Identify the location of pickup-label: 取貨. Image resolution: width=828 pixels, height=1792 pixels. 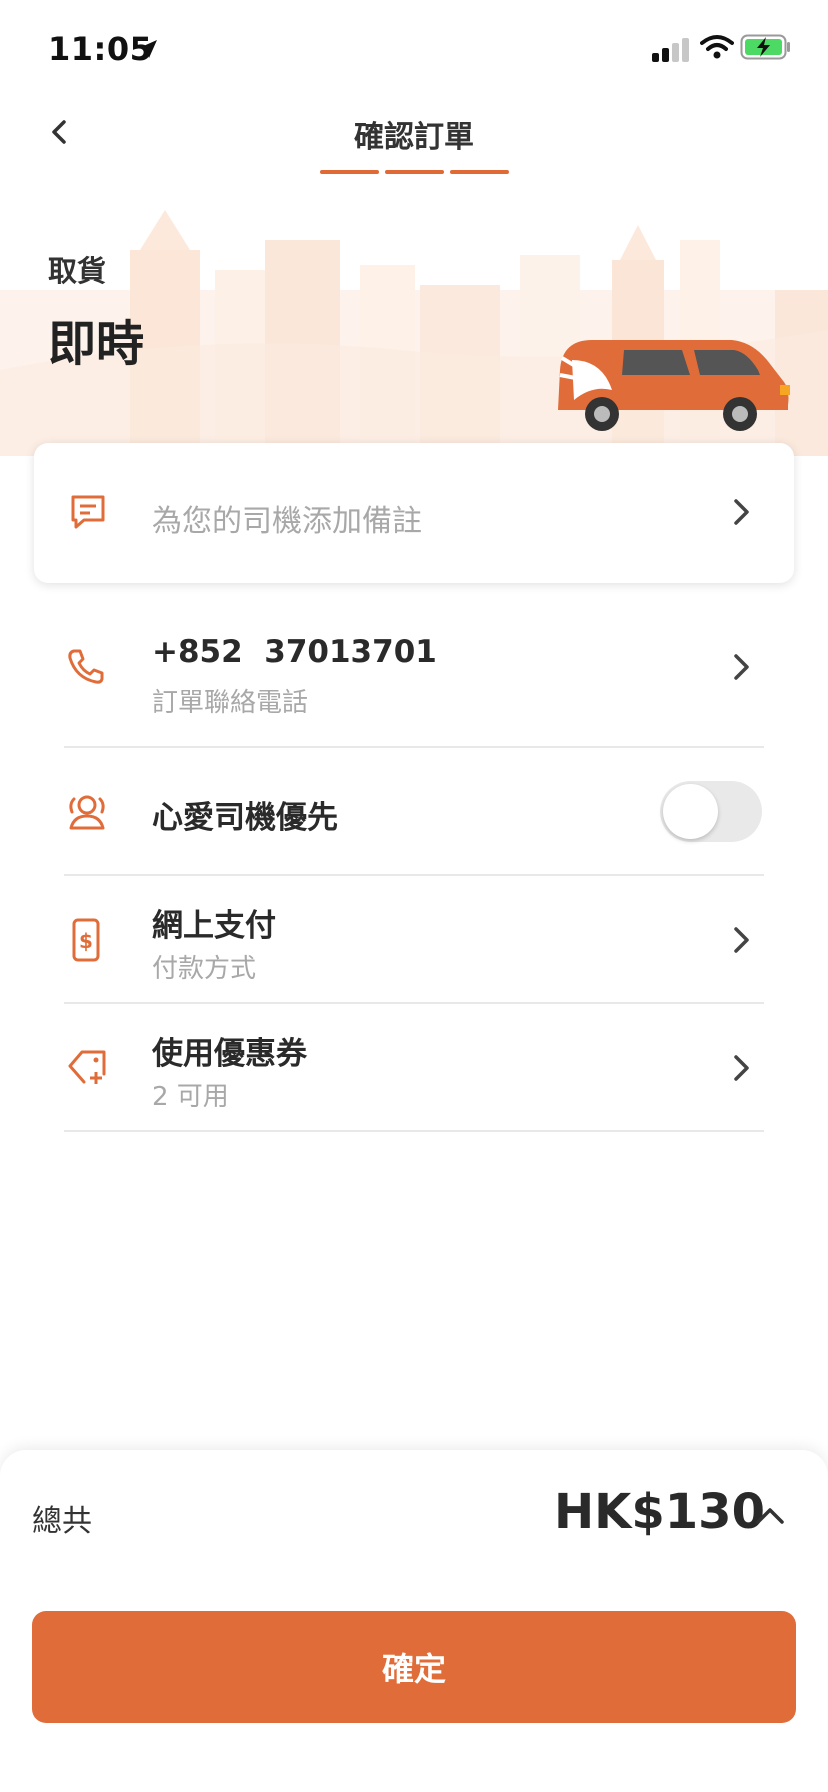
(77, 271).